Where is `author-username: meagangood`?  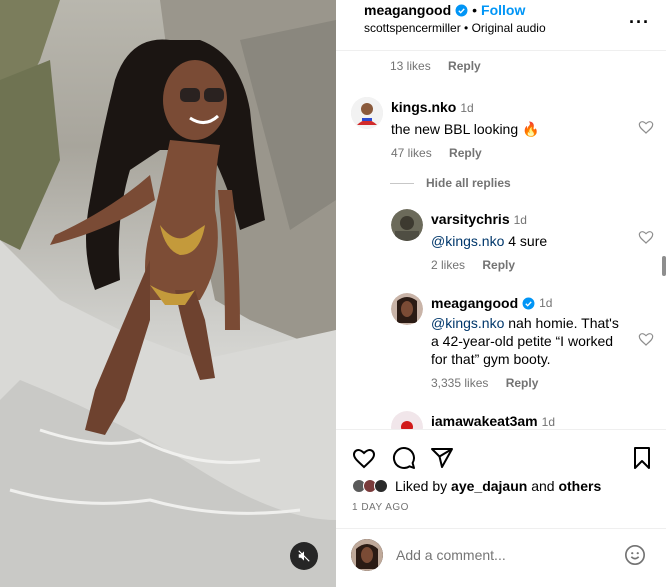
author-username: meagangood is located at coordinates (407, 10).